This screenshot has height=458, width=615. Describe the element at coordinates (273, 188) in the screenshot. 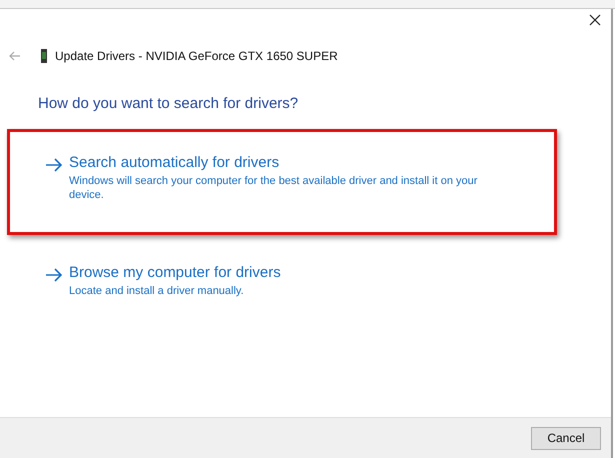

I see `option-description: Windows will search your computer for the best available driver and install it on your device.` at that location.